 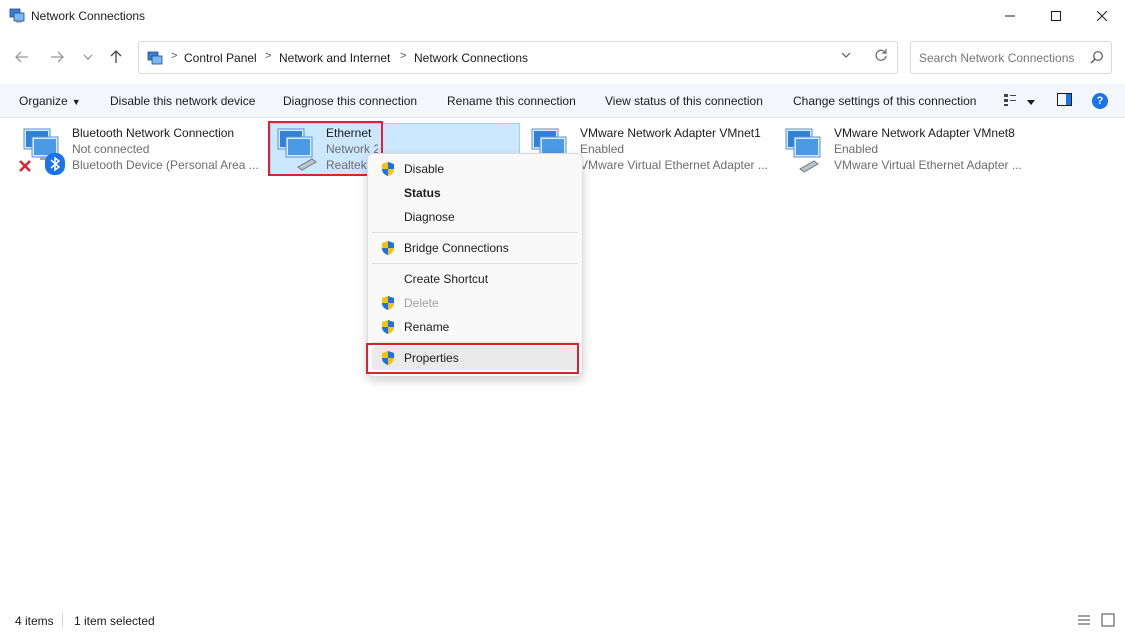 What do you see at coordinates (429, 217) in the screenshot?
I see `menu-label: Diagnose` at bounding box center [429, 217].